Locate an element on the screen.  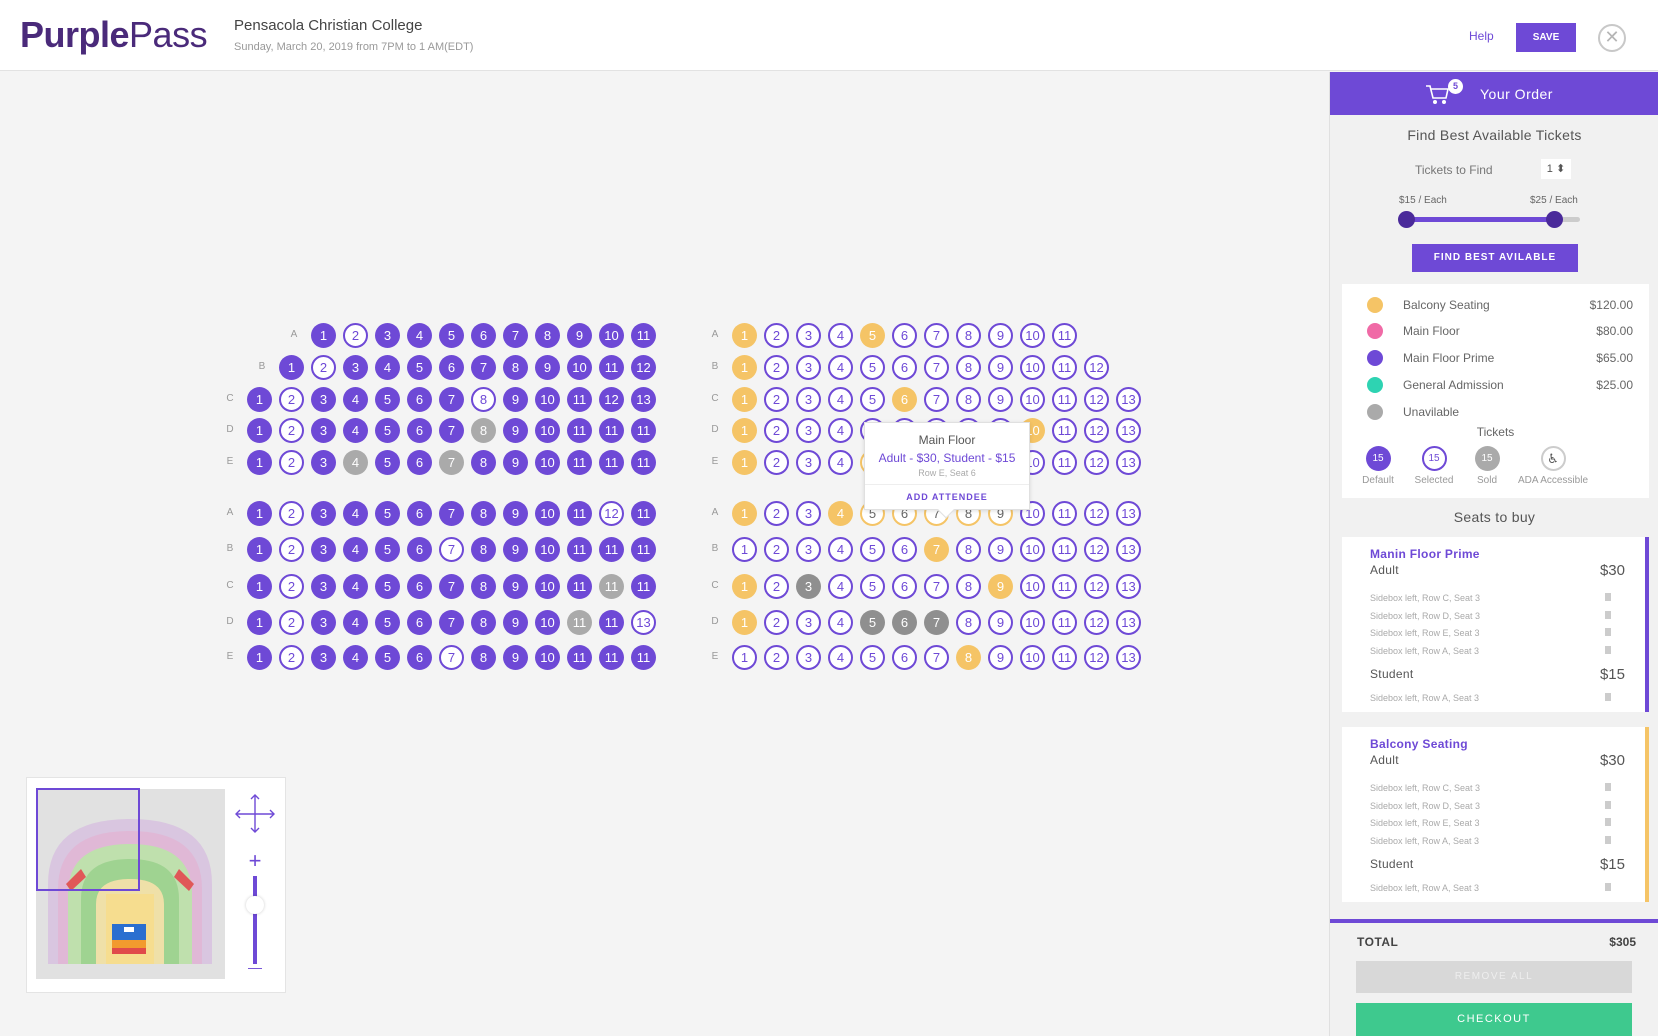
seat-left-bottom-A-12: 12 is located at coordinates (611, 513).